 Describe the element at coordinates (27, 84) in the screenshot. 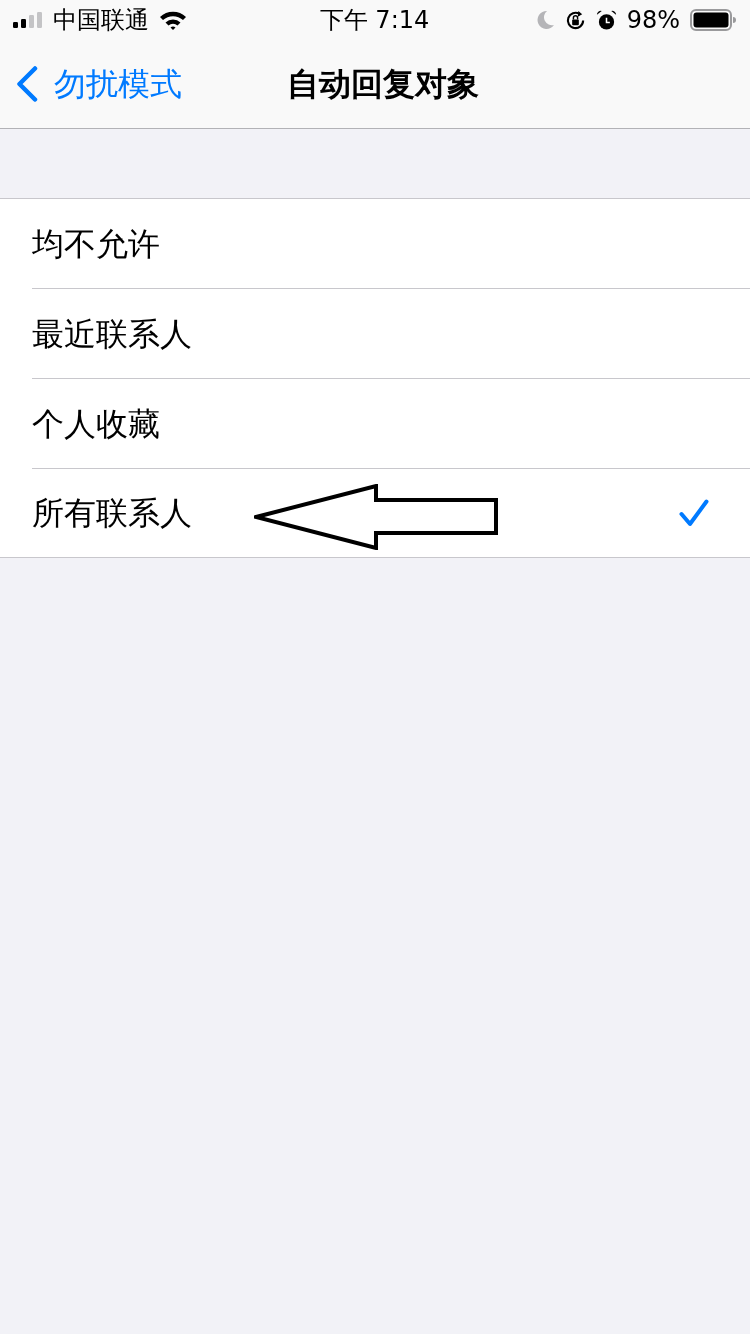

I see `chevron-left-icon` at that location.